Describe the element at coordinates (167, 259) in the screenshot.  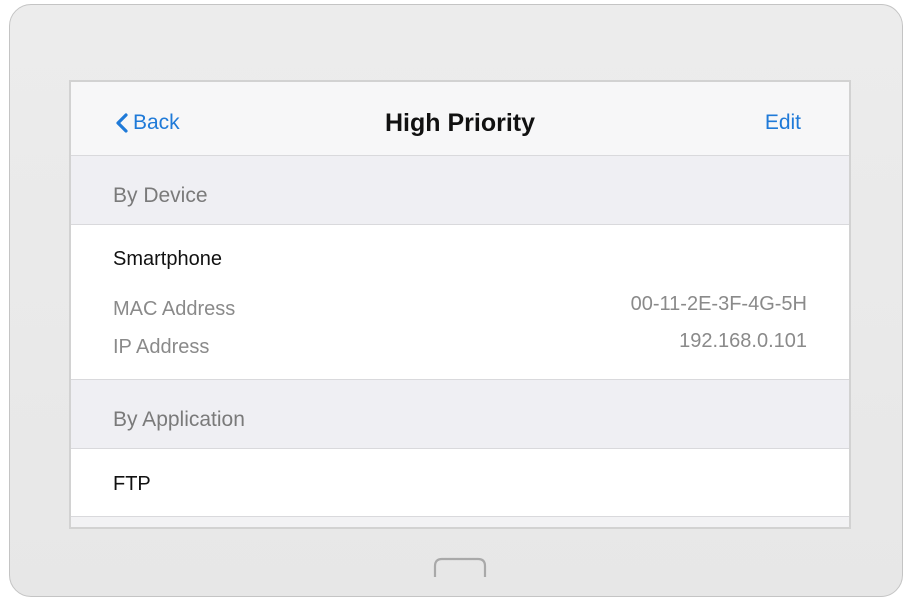
I see `device-name: Smartphone` at that location.